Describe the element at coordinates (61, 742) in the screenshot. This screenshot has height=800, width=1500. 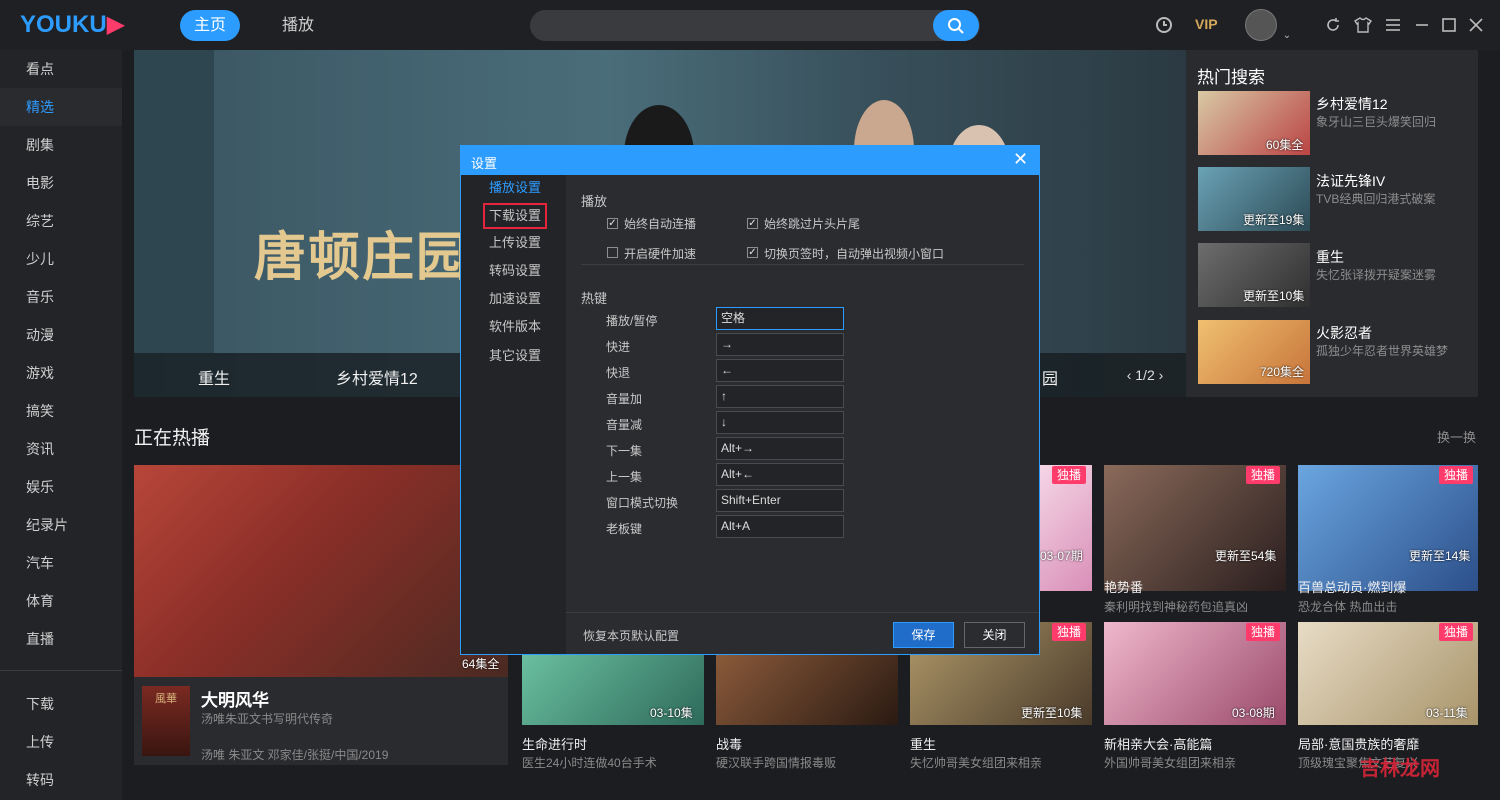
I see `sidebar-item-upload: 上传` at that location.